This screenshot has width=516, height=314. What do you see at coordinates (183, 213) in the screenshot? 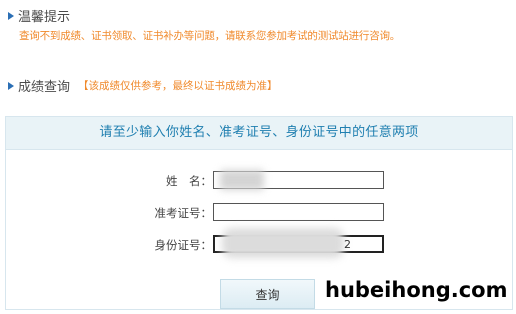
I see `exam-number-label: 准考证号：` at bounding box center [183, 213].